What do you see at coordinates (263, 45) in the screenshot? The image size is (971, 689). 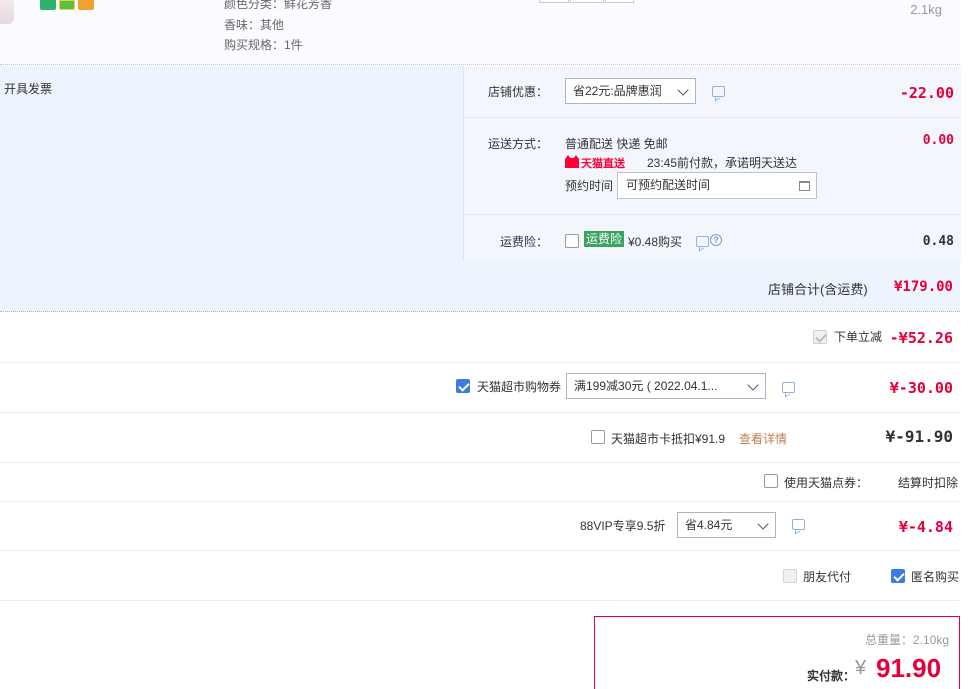 I see `product-attr-spec: 购买规格：1件` at bounding box center [263, 45].